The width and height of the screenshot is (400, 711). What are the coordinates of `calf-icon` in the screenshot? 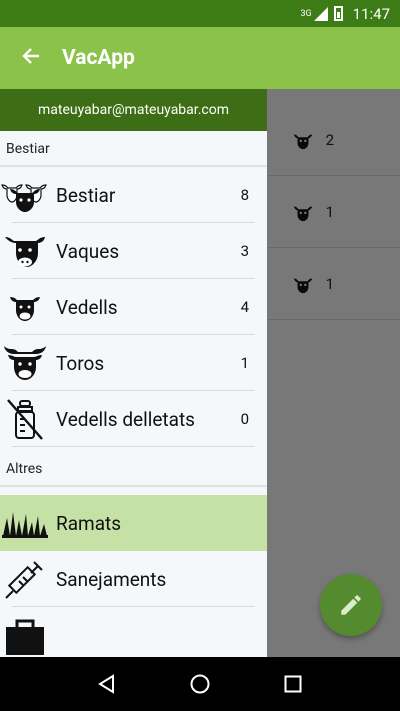 It's located at (25, 307).